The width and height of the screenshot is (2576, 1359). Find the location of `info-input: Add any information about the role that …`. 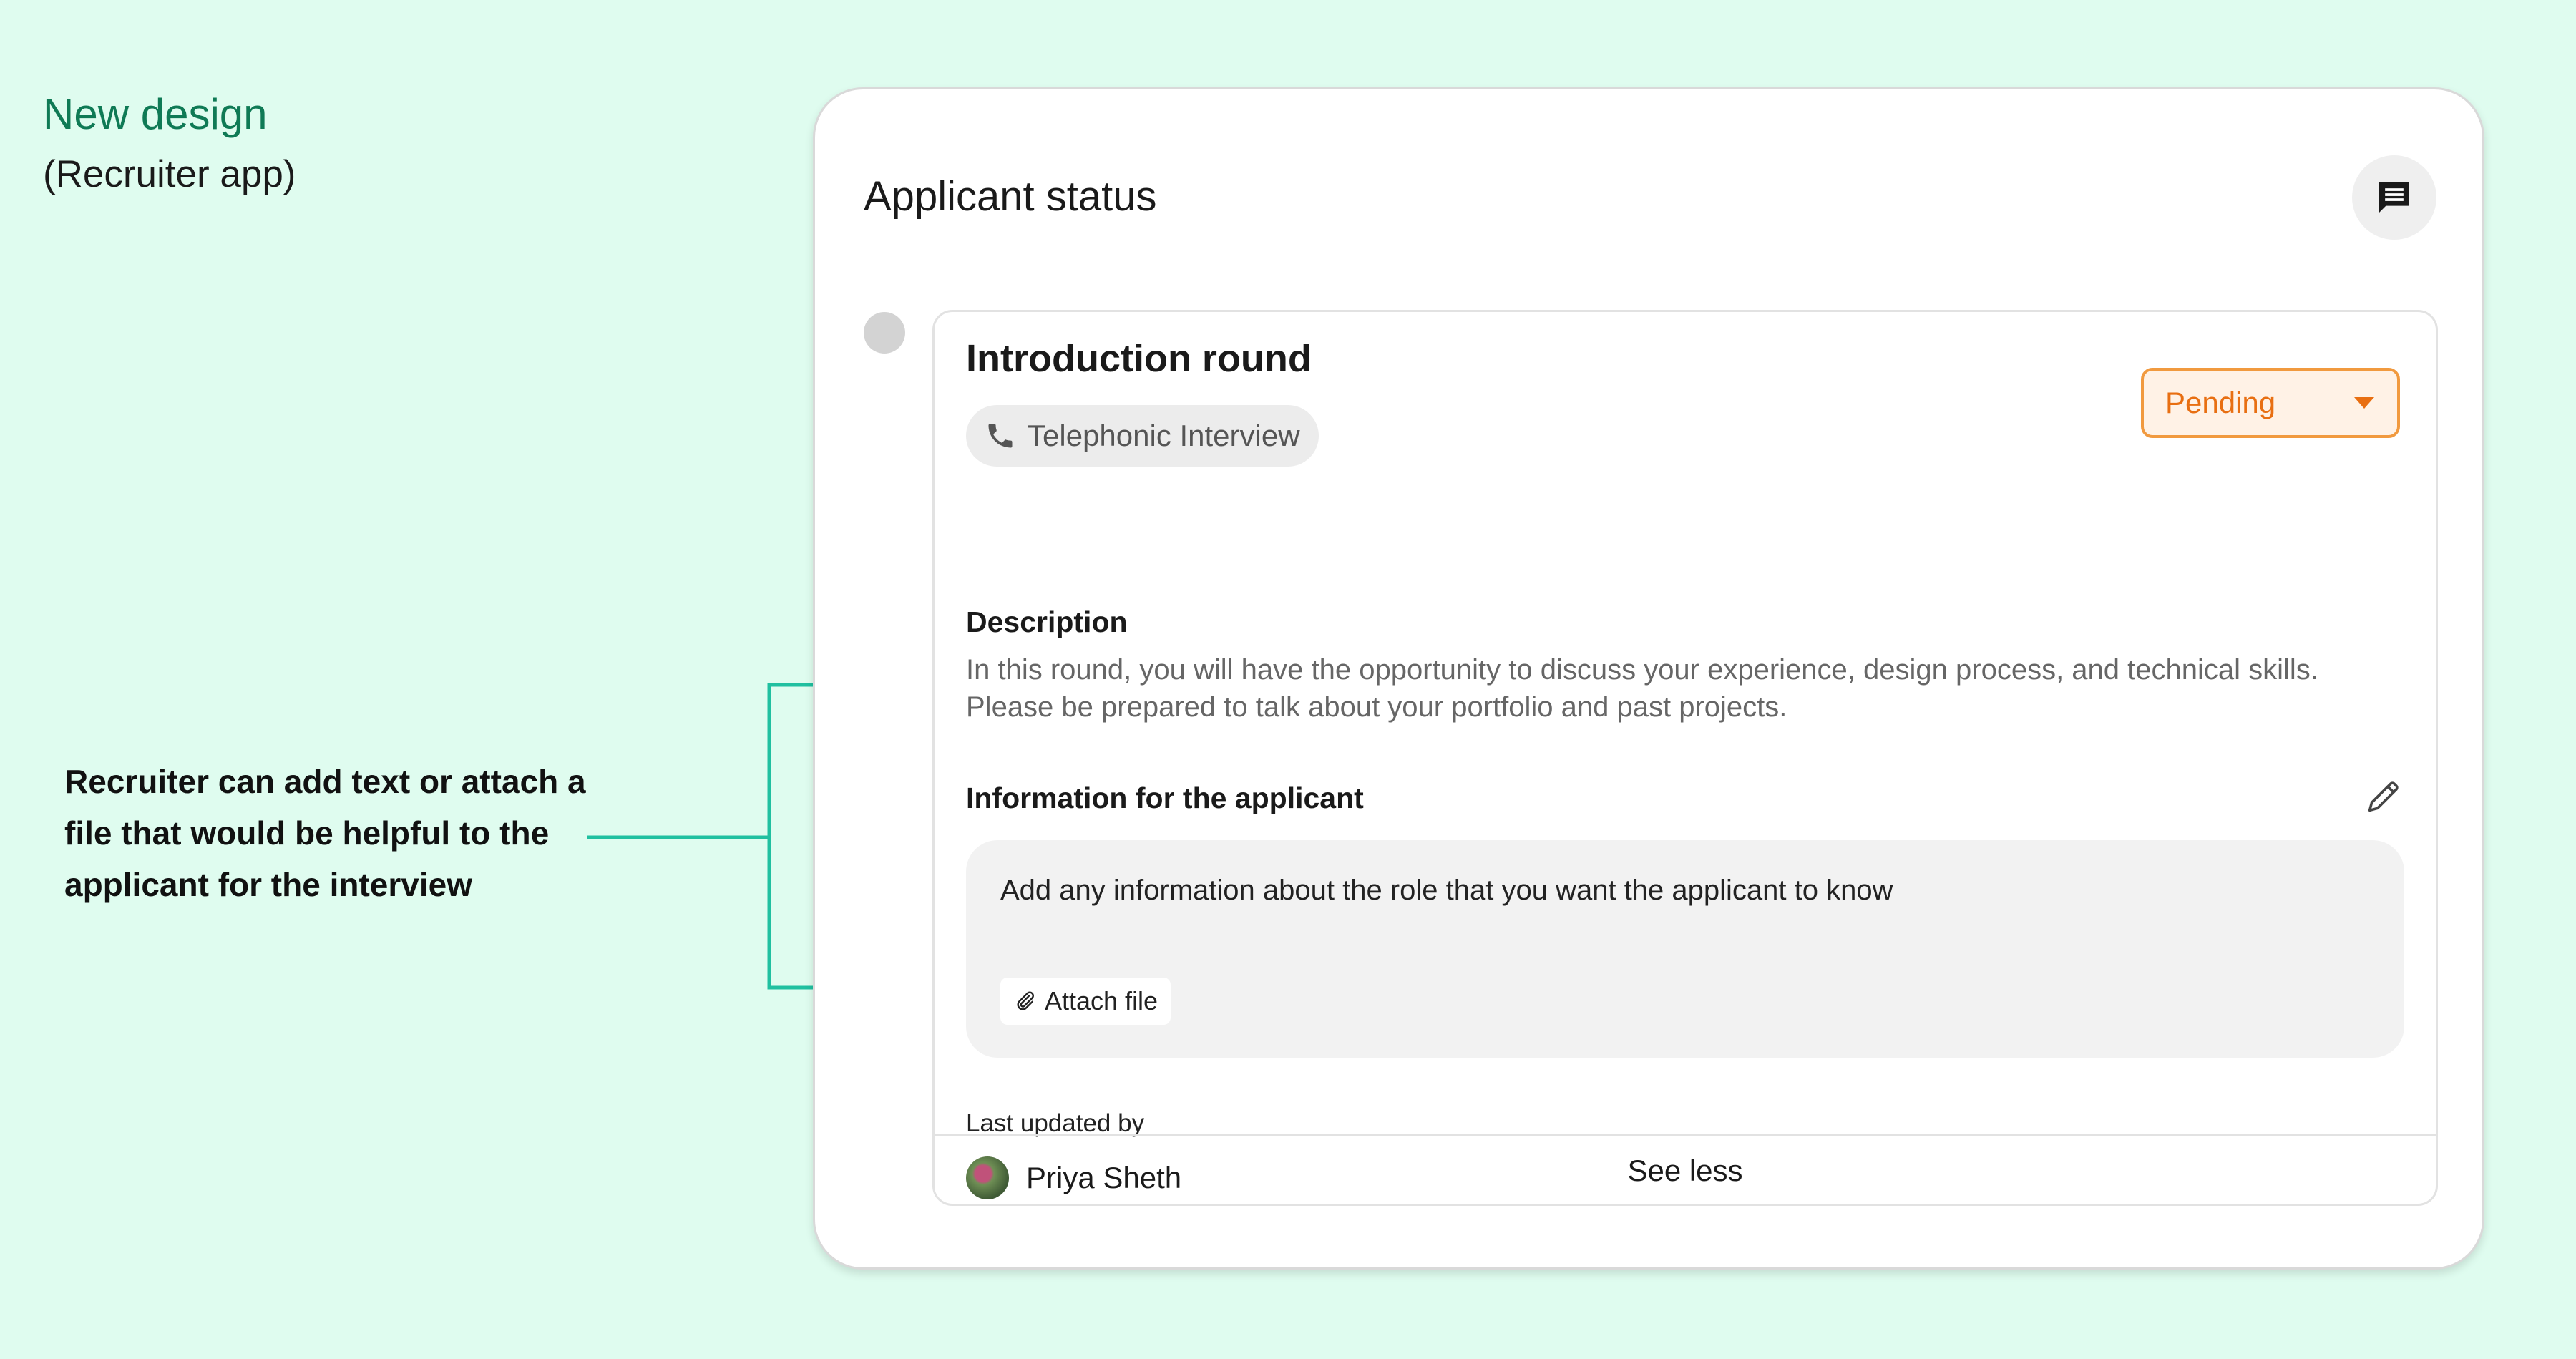

info-input: Add any information about the role that … is located at coordinates (1685, 949).